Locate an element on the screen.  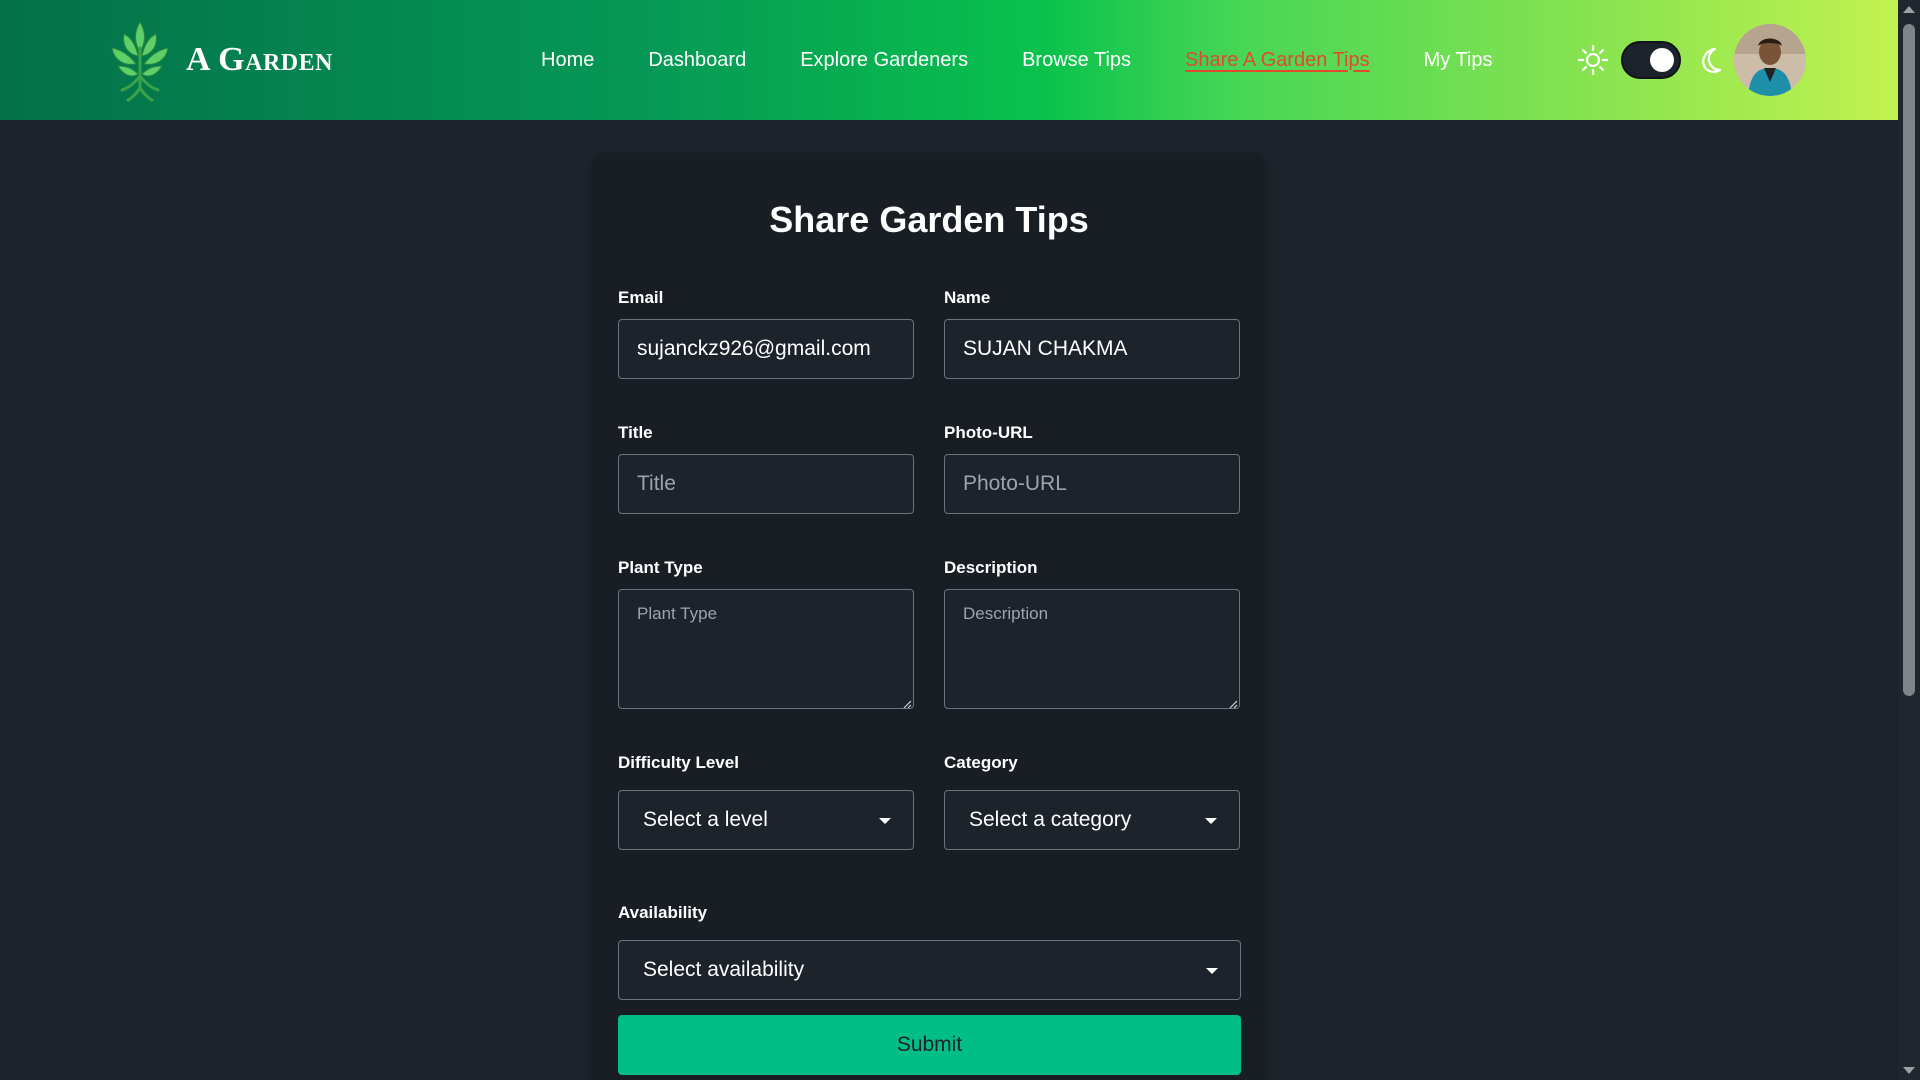
availability-selected: Select availability is located at coordinates (724, 969).